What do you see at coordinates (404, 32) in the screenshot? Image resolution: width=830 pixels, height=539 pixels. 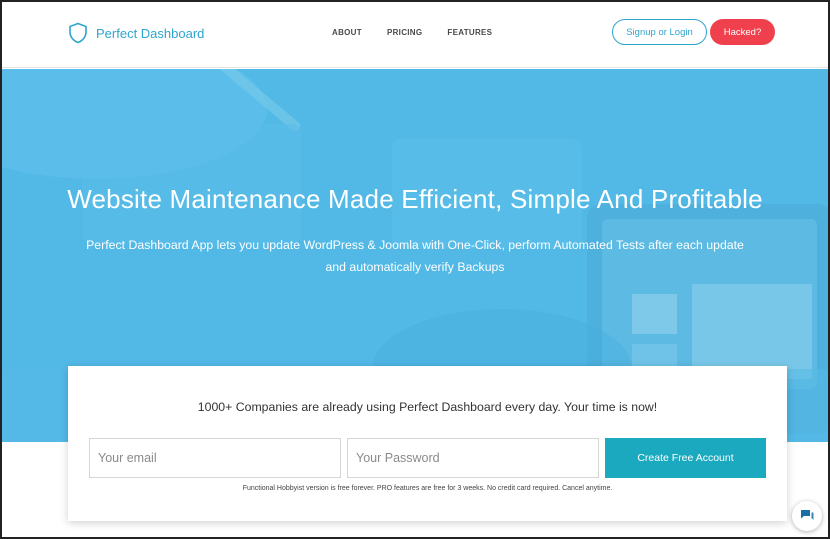 I see `nav-pricing: PRICING` at bounding box center [404, 32].